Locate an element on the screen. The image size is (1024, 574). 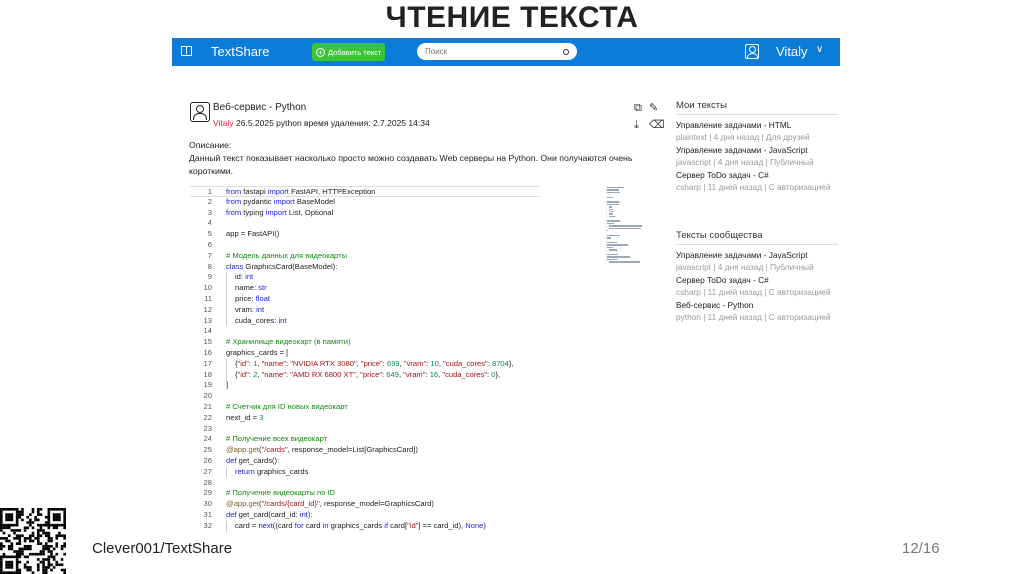
line-number: 27 is located at coordinates (207, 471).